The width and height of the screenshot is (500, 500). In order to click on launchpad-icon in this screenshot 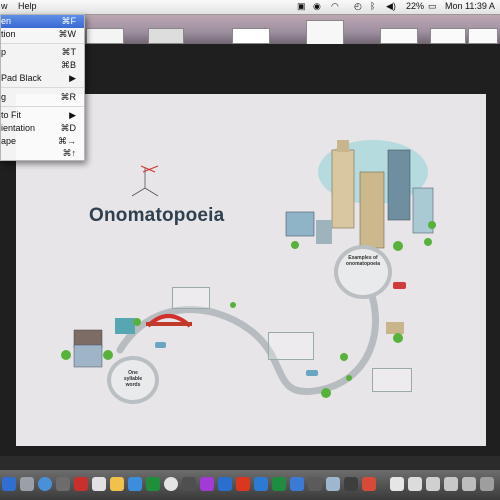, I will do `click(27, 484)`.